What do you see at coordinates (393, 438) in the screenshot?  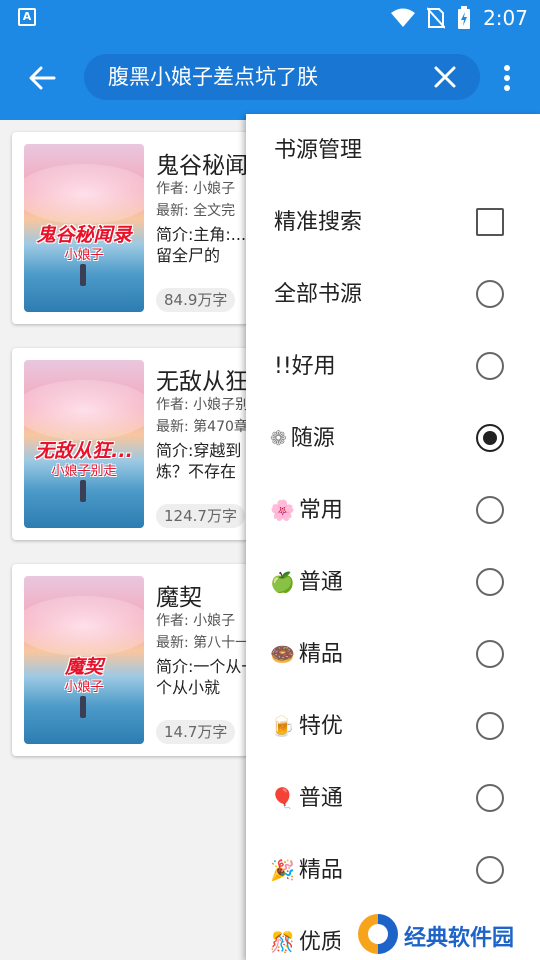 I see `menu-item-group-suiyuan: ❁ 随源` at bounding box center [393, 438].